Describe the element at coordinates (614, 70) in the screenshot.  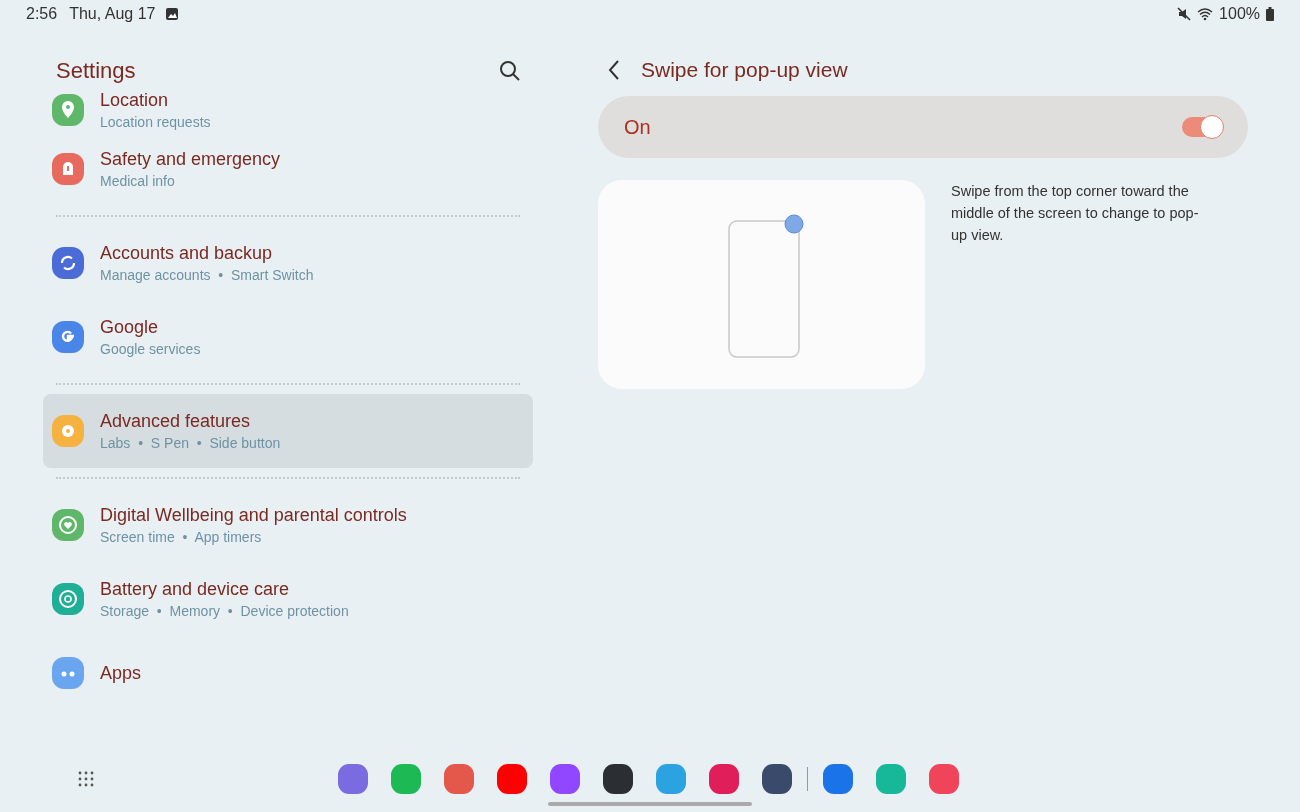
I see `back-icon` at that location.